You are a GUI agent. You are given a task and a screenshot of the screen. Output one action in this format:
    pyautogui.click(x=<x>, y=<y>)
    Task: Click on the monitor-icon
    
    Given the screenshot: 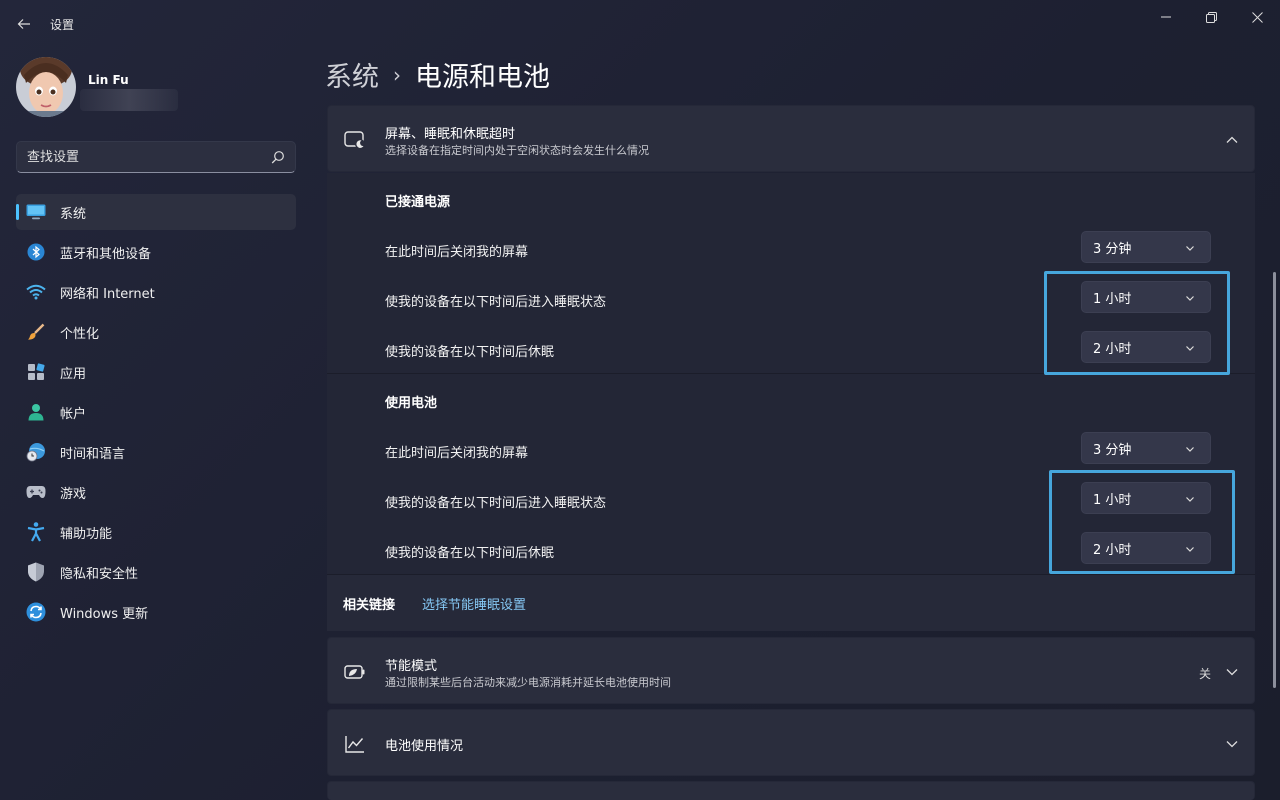 What is the action you would take?
    pyautogui.click(x=36, y=212)
    